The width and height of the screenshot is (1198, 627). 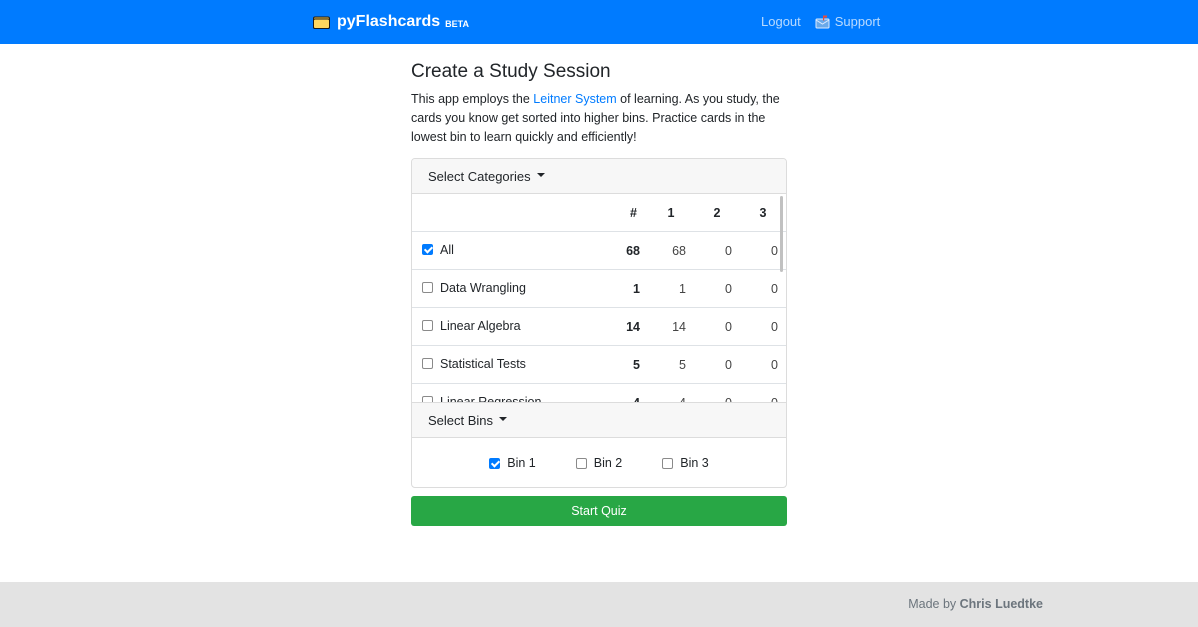 What do you see at coordinates (624, 213) in the screenshot?
I see `column-header-total: #` at bounding box center [624, 213].